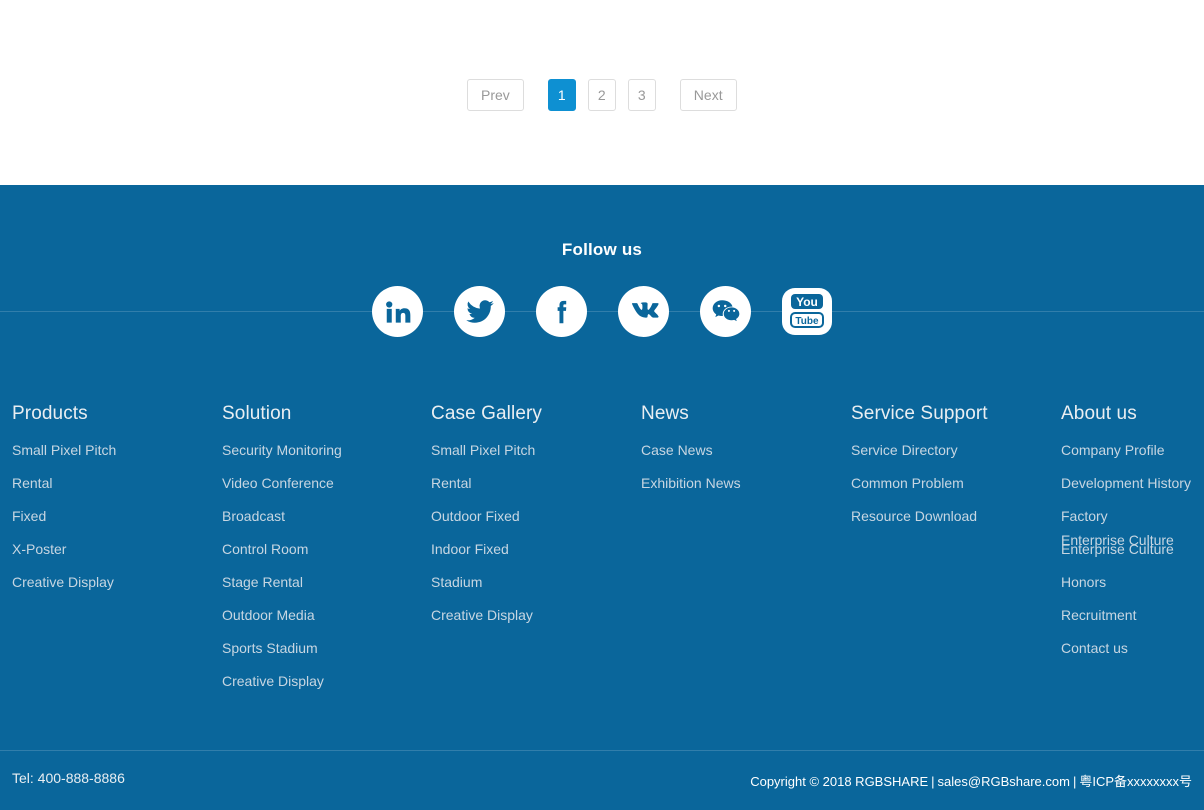 The width and height of the screenshot is (1204, 810). What do you see at coordinates (486, 549) in the screenshot?
I see `footer-link: Indoor Fixed` at bounding box center [486, 549].